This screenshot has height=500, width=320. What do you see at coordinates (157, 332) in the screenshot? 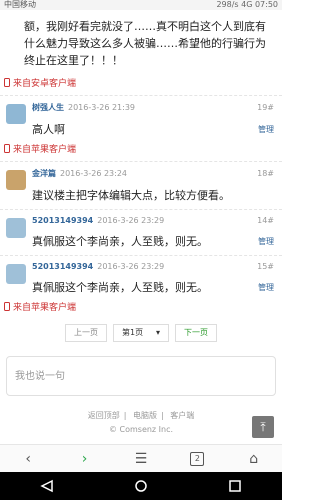
I see `chevron-down-icon: ▾` at bounding box center [157, 332].